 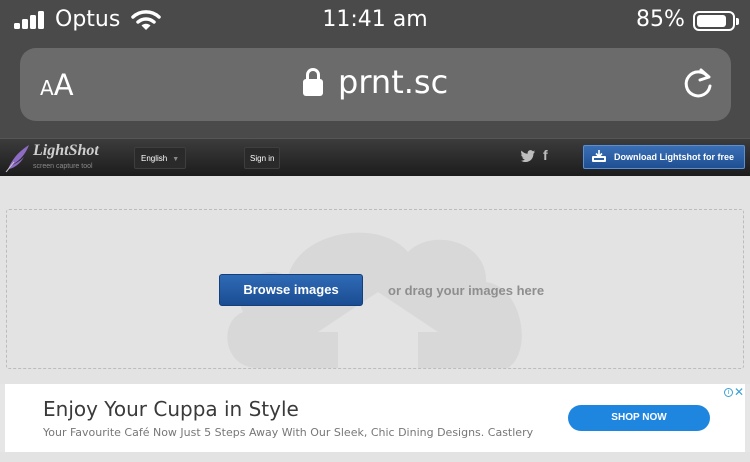 I want to click on page-bottom, so click(x=375, y=457).